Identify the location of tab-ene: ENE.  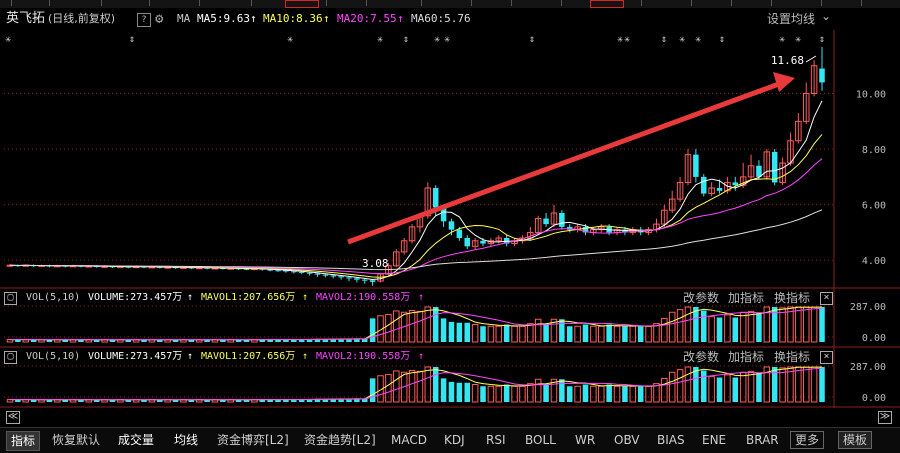
(714, 440).